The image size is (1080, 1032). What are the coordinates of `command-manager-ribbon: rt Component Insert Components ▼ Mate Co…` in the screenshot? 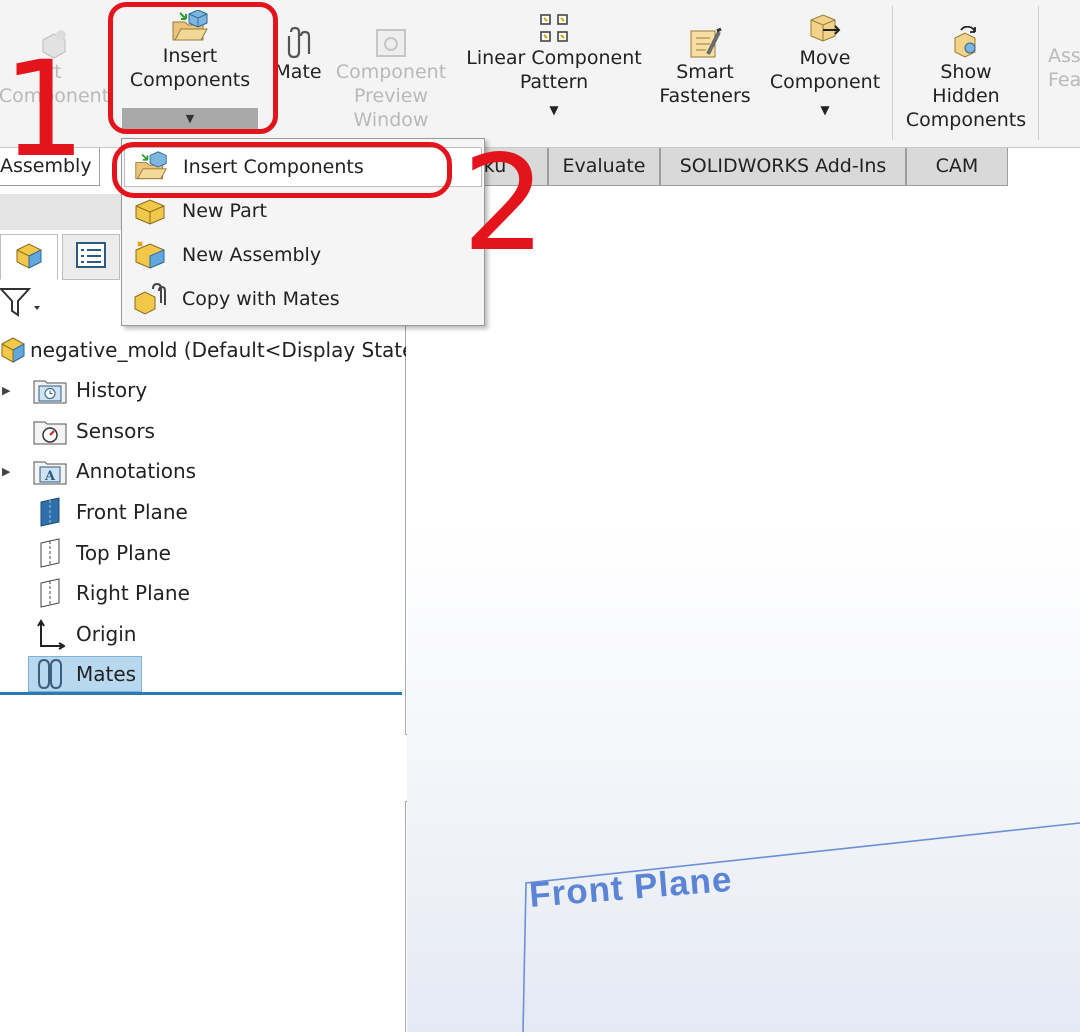 It's located at (540, 74).